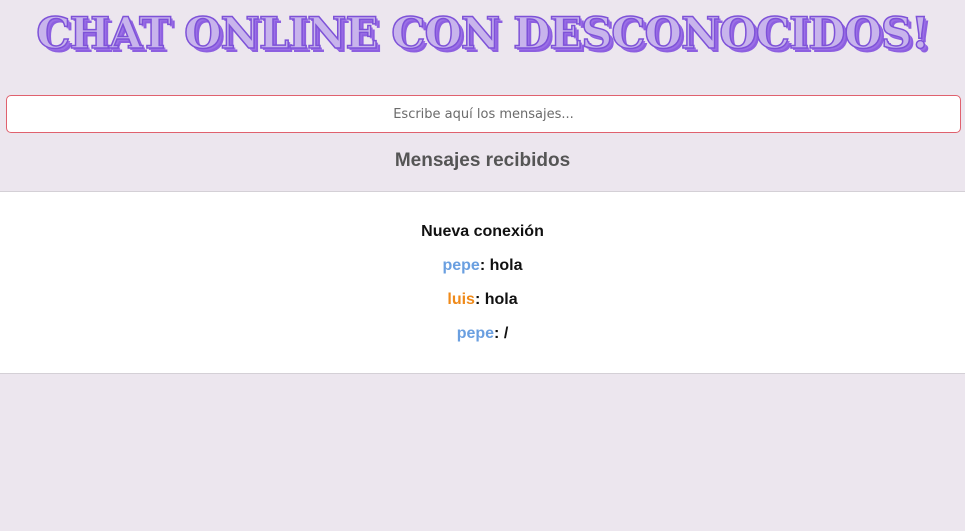 Image resolution: width=965 pixels, height=531 pixels. I want to click on message-composer, so click(483, 114).